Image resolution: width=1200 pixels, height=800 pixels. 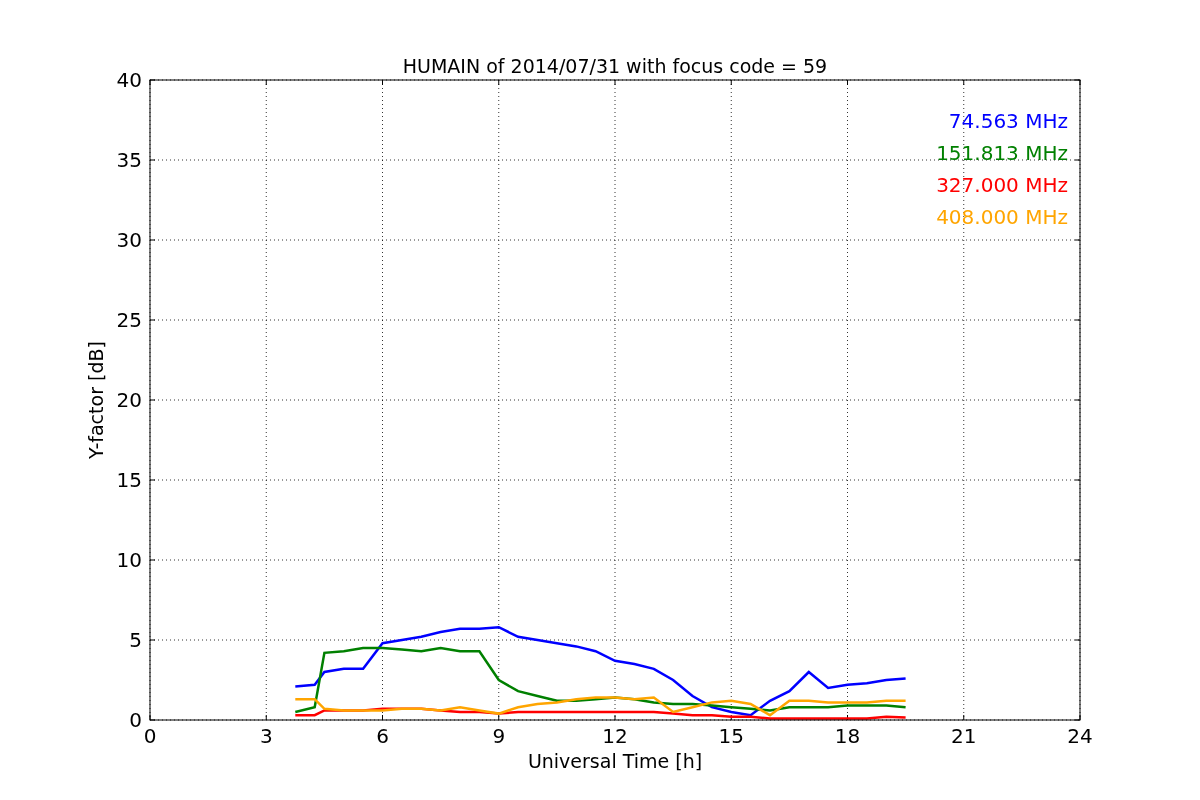 What do you see at coordinates (135, 640) in the screenshot?
I see `tick-label: 5` at bounding box center [135, 640].